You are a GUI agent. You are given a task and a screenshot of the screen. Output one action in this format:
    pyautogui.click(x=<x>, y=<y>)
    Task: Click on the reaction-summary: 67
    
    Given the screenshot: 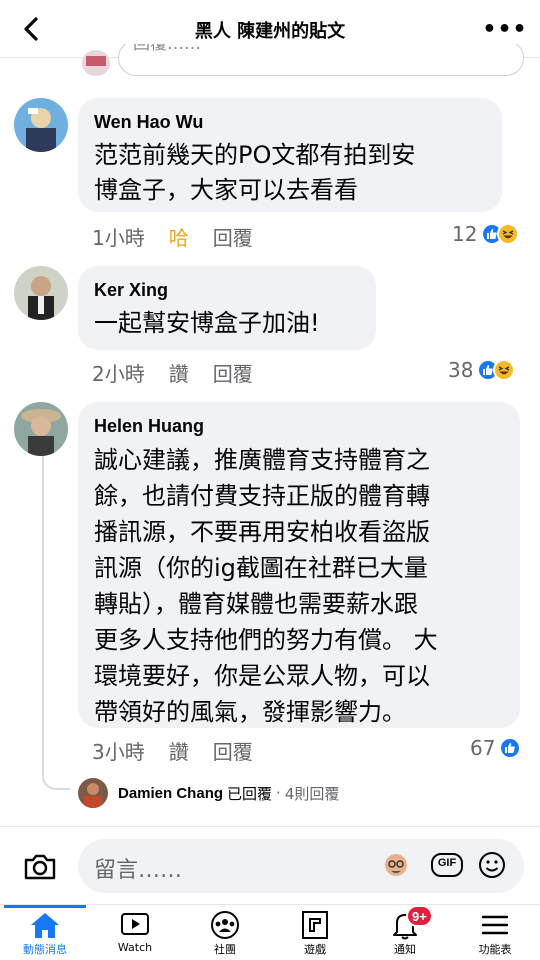 What is the action you would take?
    pyautogui.click(x=496, y=748)
    